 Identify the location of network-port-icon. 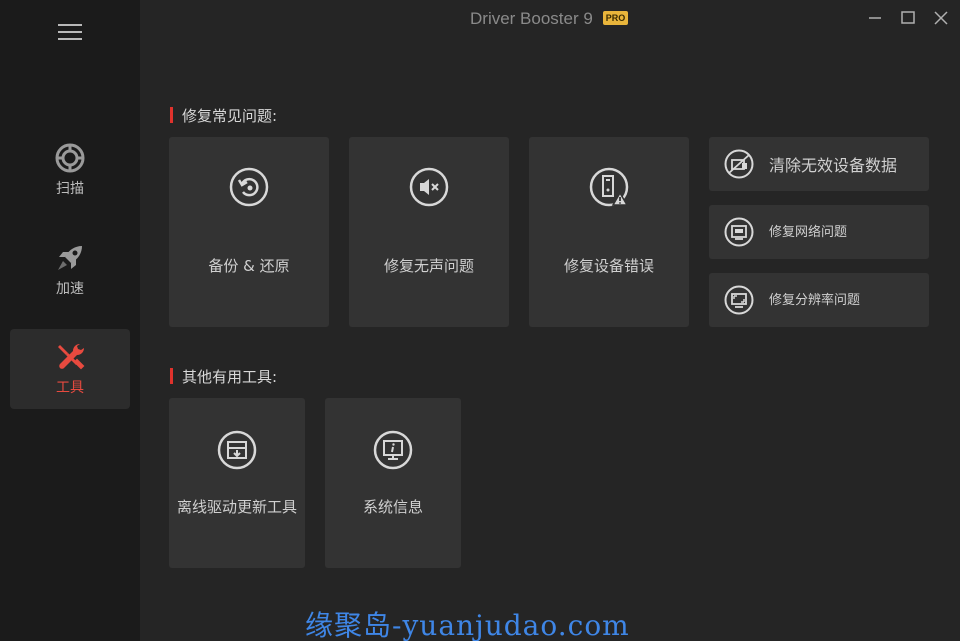
(739, 232).